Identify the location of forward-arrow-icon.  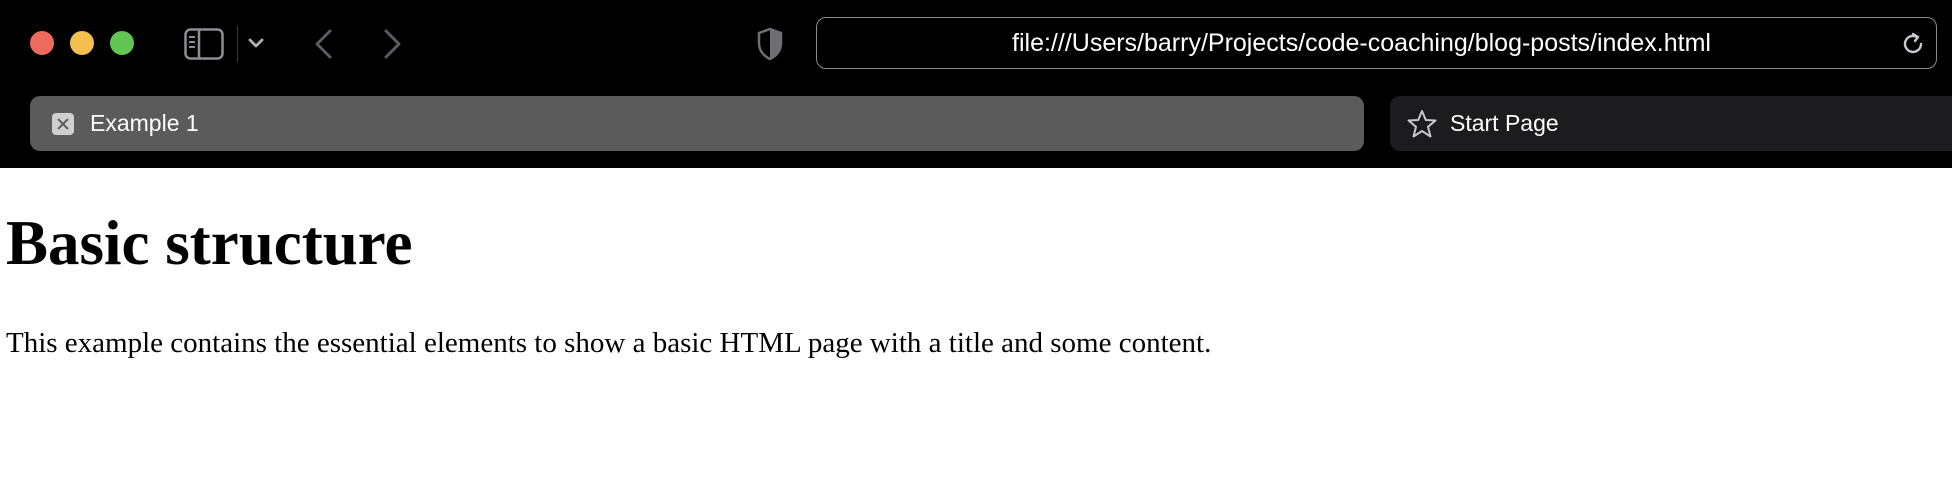
(393, 44).